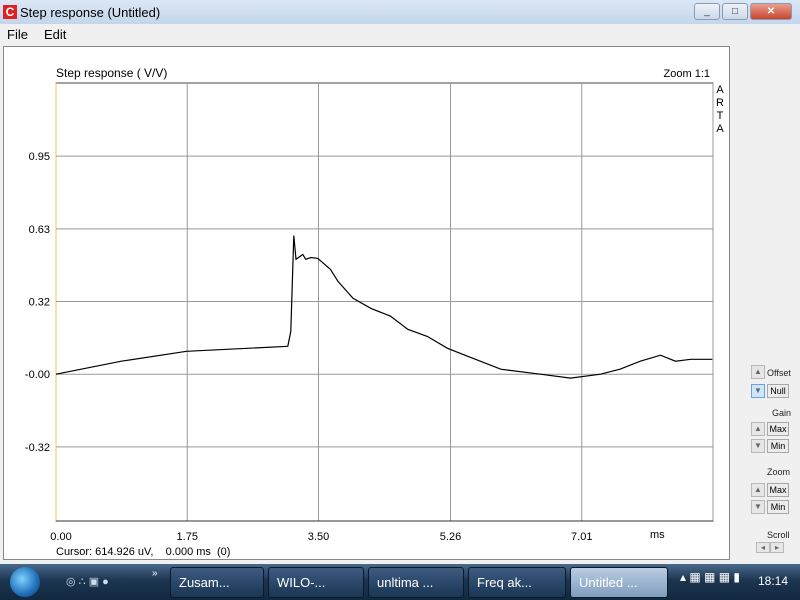  I want to click on menu-edit: Edit, so click(55, 34).